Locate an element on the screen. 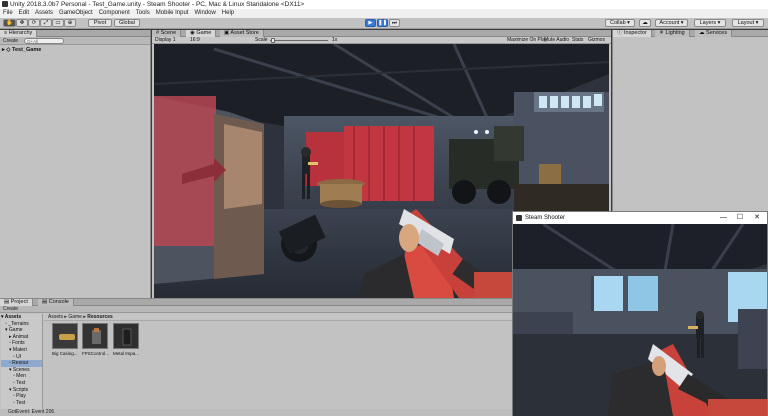 This screenshot has width=768, height=416. folder-label: Scenes is located at coordinates (21, 369).